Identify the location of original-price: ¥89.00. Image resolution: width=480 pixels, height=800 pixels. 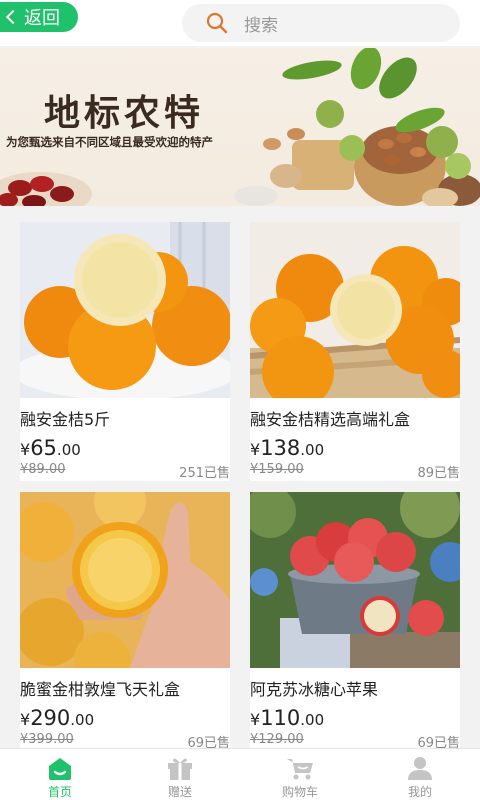
(43, 469).